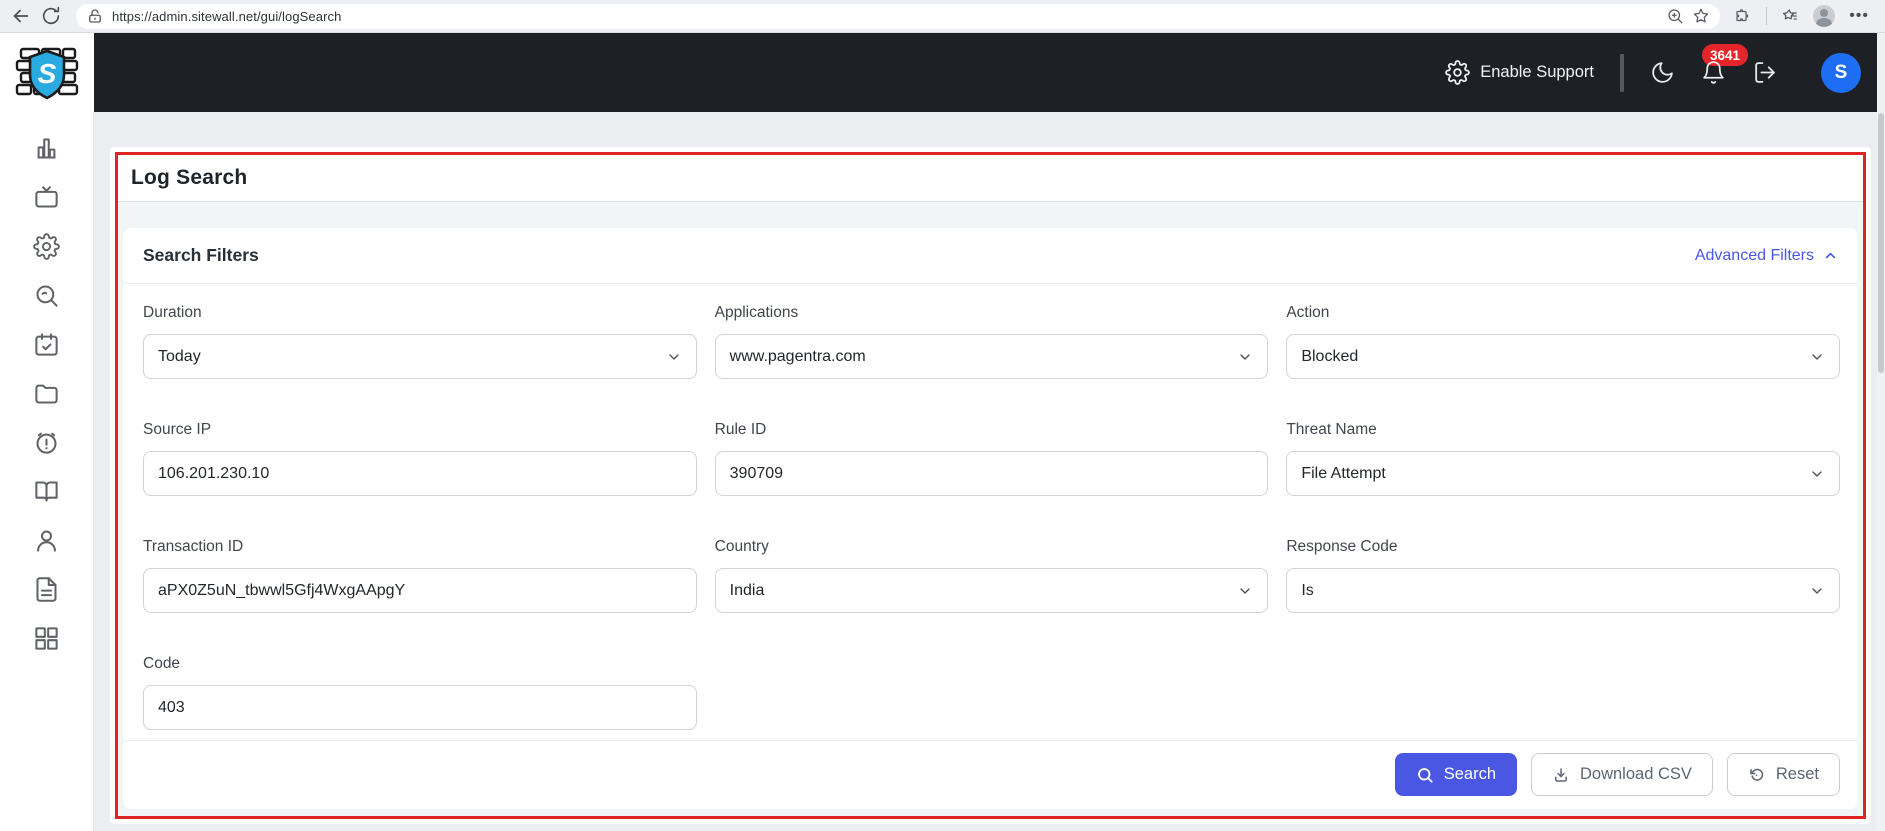 This screenshot has width=1885, height=831. What do you see at coordinates (1563, 356) in the screenshot?
I see `action-select: Blocked` at bounding box center [1563, 356].